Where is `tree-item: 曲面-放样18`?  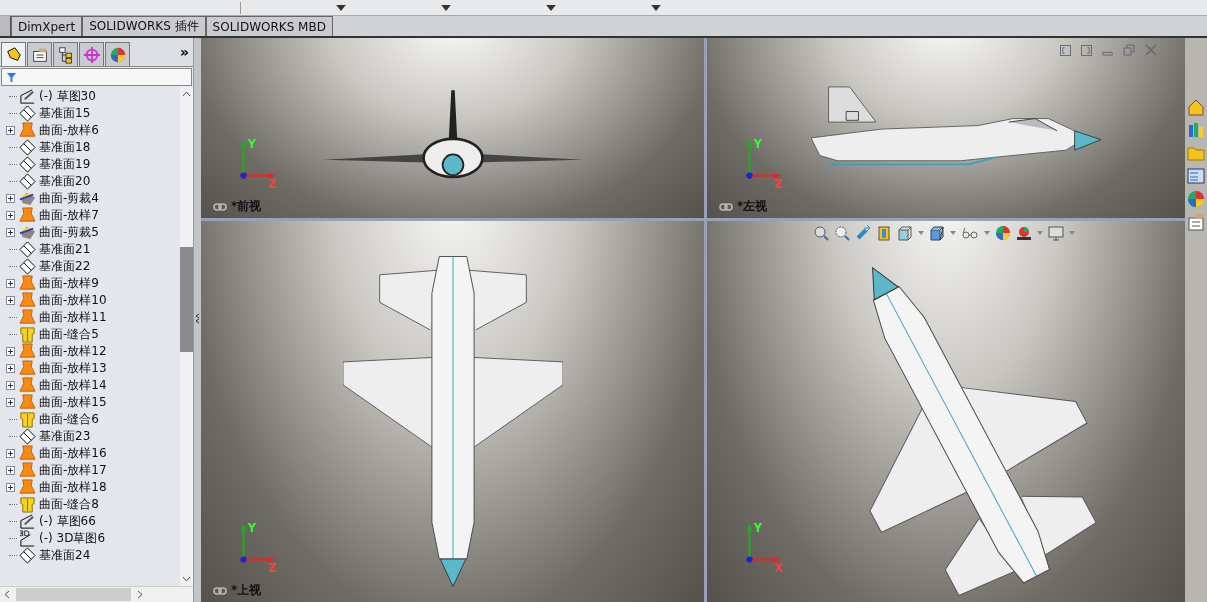 tree-item: 曲面-放样18 is located at coordinates (72, 487).